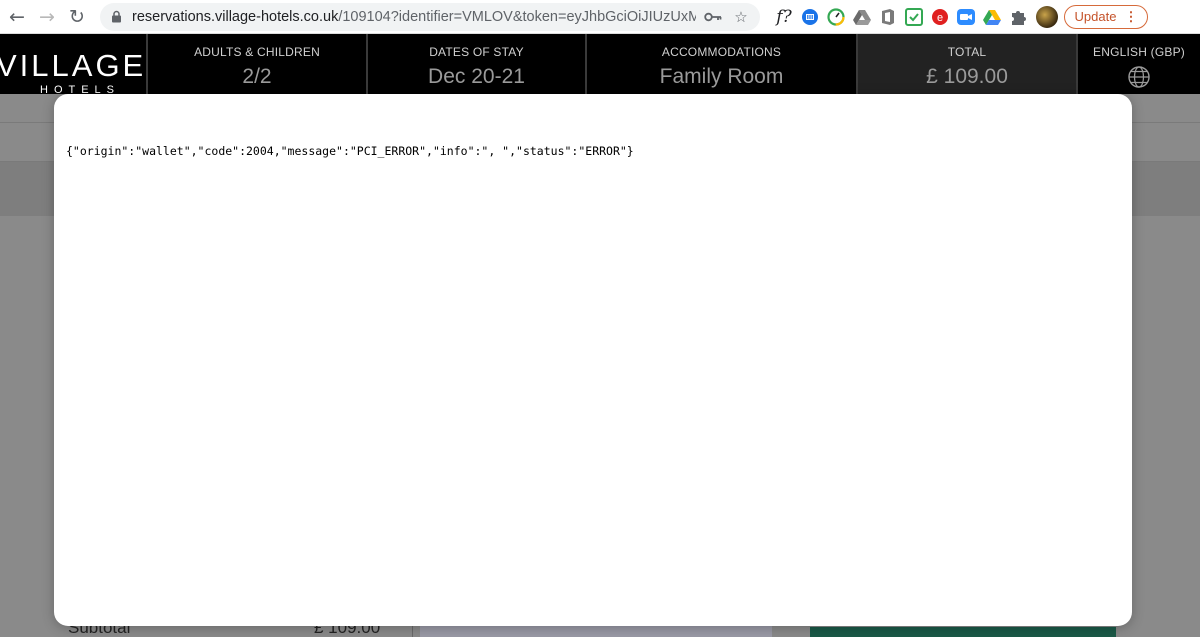 The width and height of the screenshot is (1200, 637). Describe the element at coordinates (914, 17) in the screenshot. I see `green-box-extension-icon` at that location.